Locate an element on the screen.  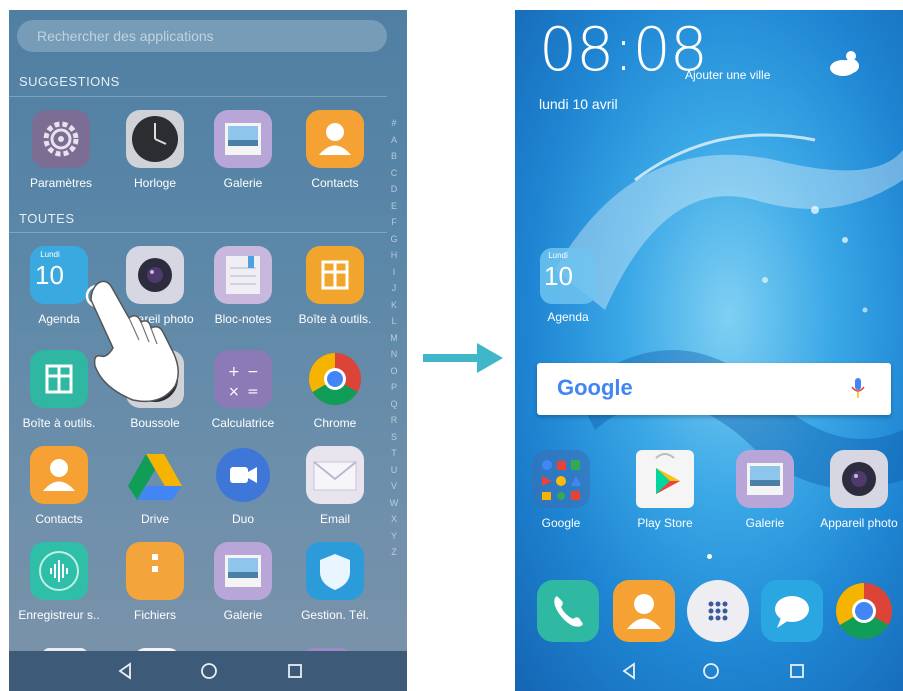
home-app-appareil-photo: Appareil photo is located at coordinates (859, 490).